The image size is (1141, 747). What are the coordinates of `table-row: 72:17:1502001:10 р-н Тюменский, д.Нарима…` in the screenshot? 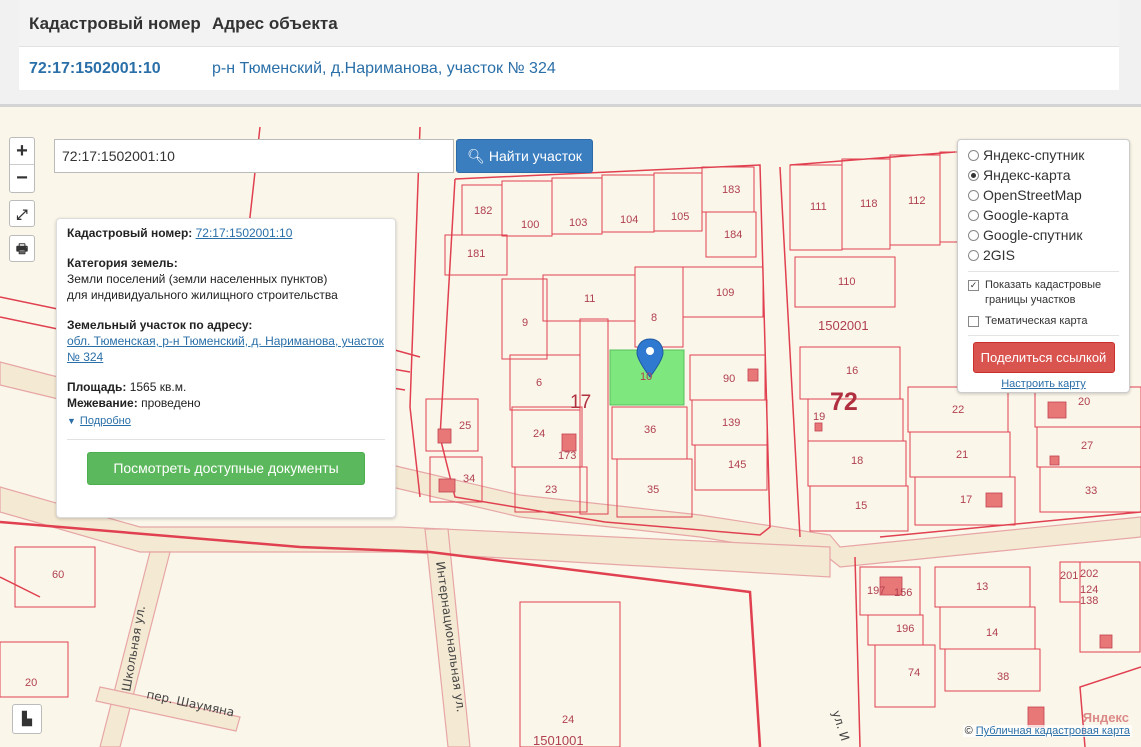 It's located at (569, 68).